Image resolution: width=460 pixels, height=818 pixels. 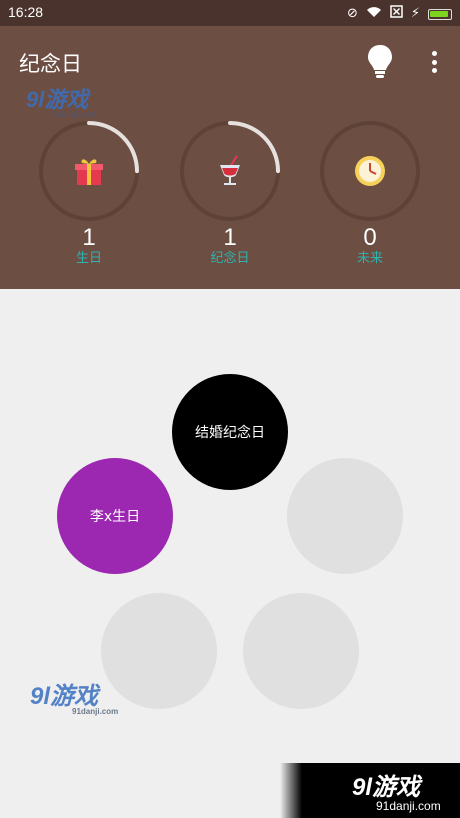 What do you see at coordinates (434, 62) in the screenshot?
I see `more-vert-icon` at bounding box center [434, 62].